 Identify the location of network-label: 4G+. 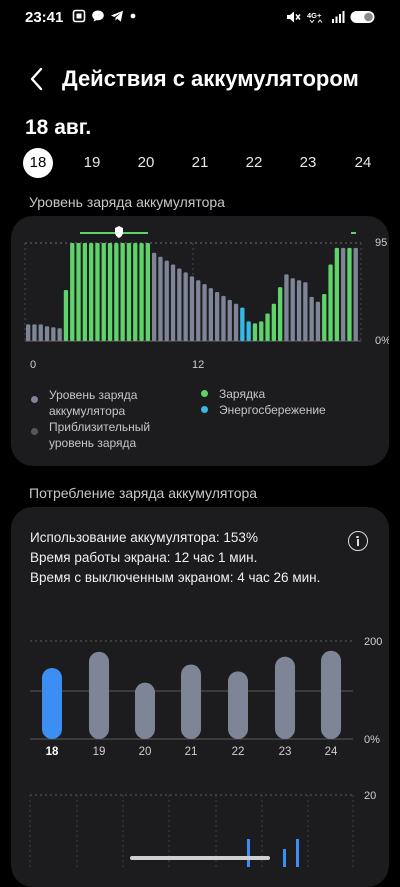
(314, 15).